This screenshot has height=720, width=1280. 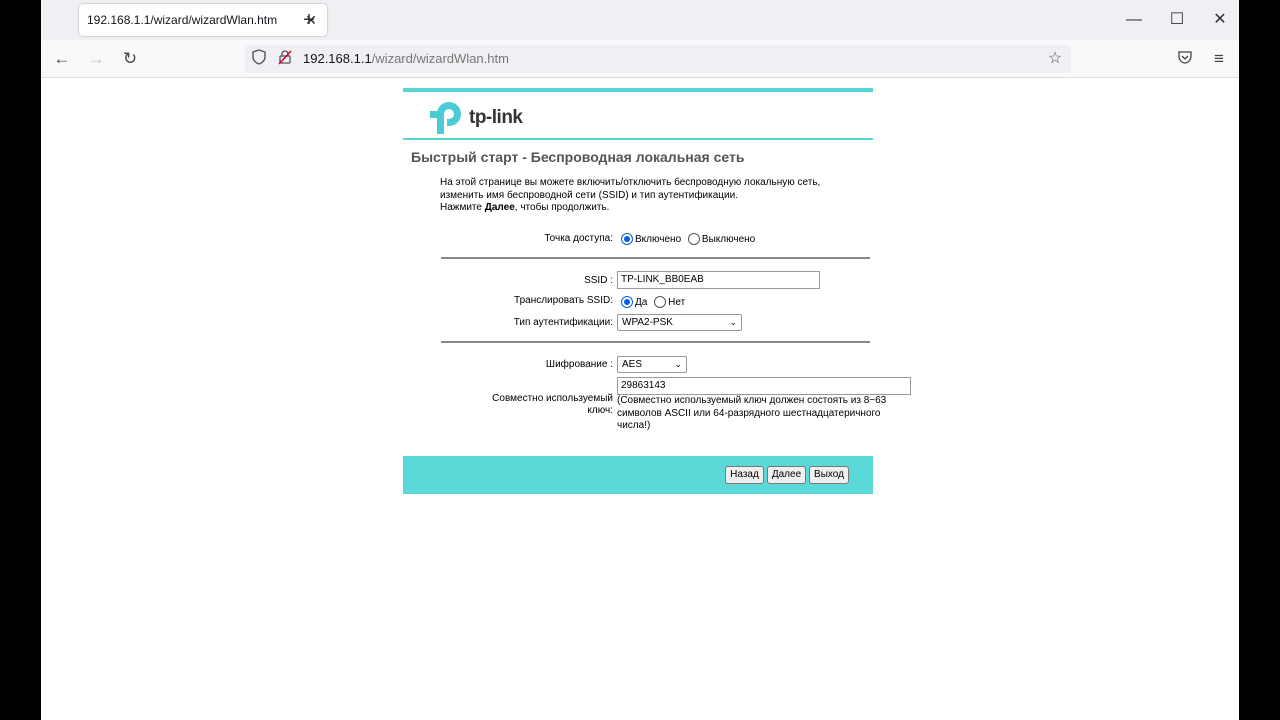 What do you see at coordinates (632, 364) in the screenshot?
I see `encryption-value: AES` at bounding box center [632, 364].